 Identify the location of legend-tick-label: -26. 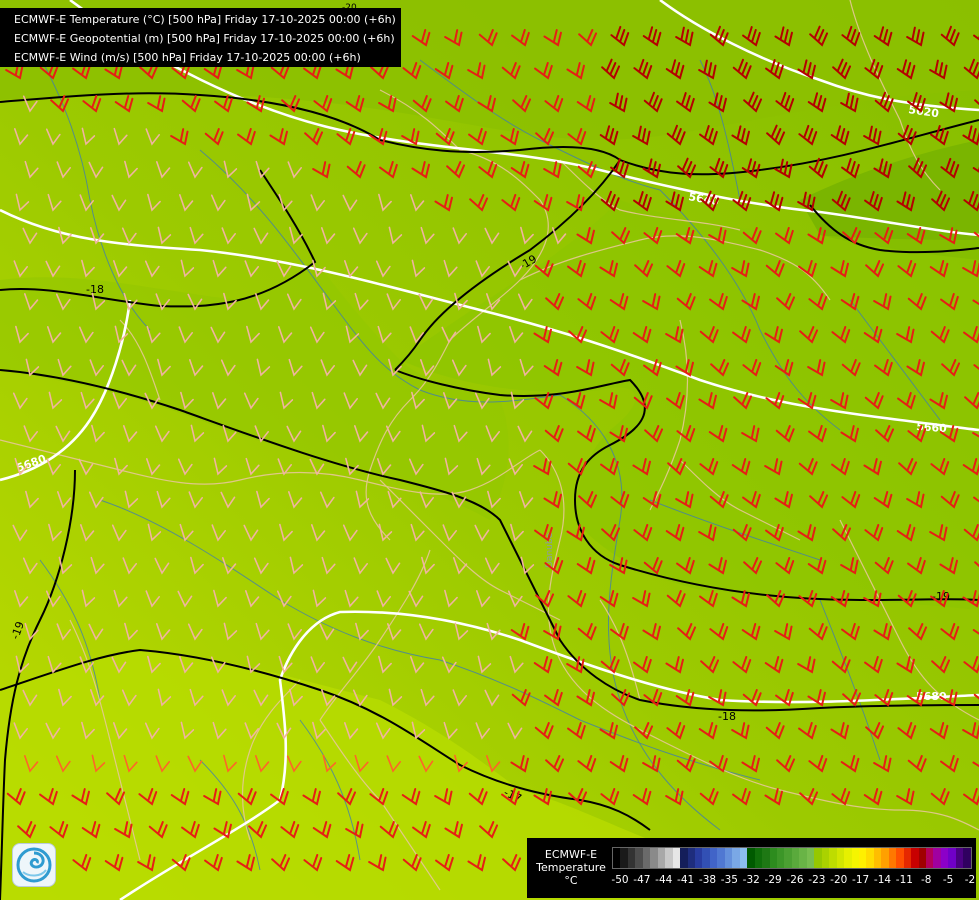
(795, 880).